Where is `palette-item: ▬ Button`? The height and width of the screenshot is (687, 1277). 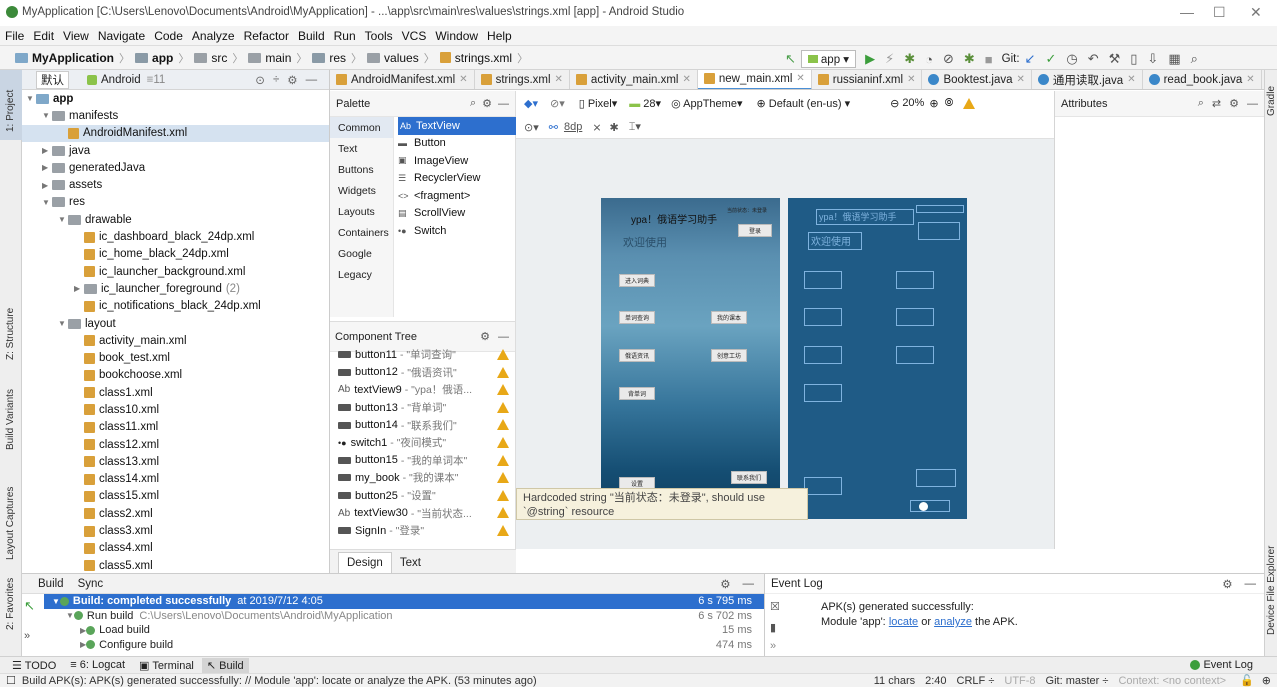 palette-item: ▬ Button is located at coordinates (457, 144).